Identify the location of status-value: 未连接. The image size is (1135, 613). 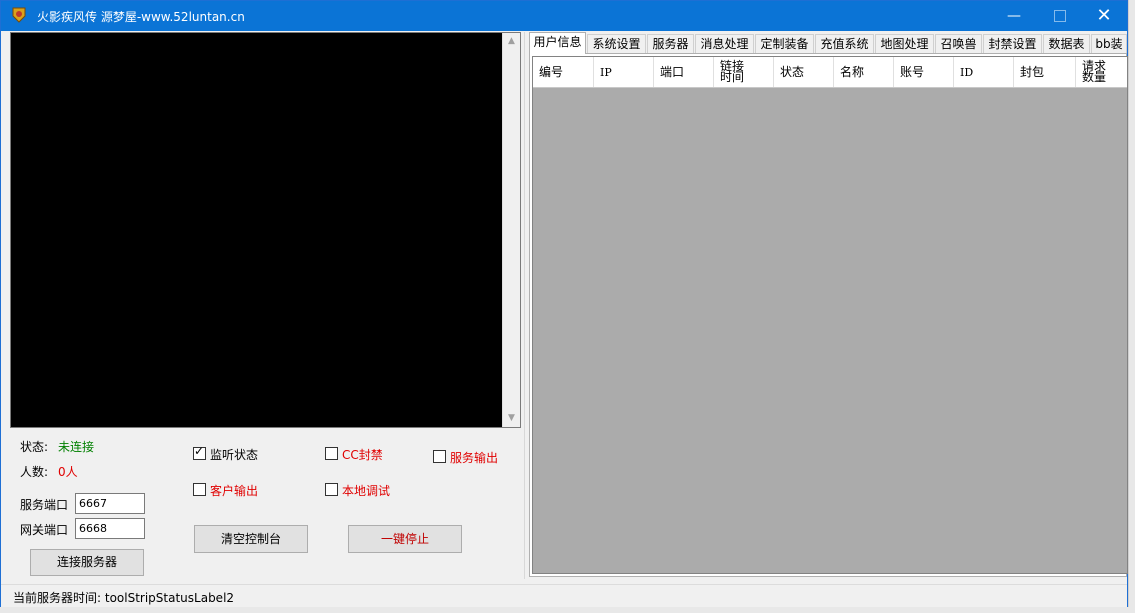
(76, 447).